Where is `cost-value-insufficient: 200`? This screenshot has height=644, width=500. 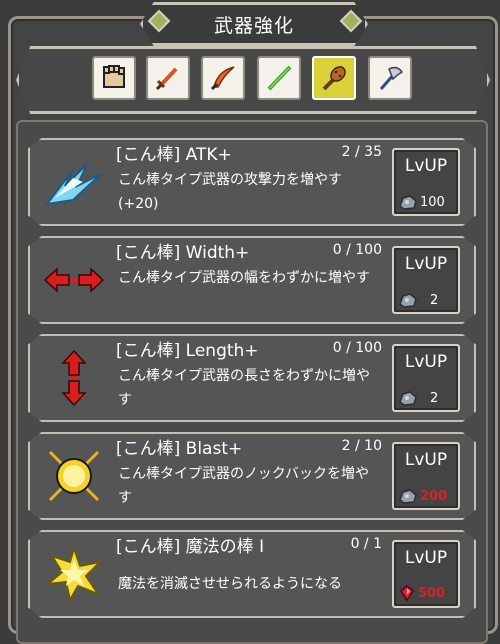 cost-value-insufficient: 200 is located at coordinates (434, 496).